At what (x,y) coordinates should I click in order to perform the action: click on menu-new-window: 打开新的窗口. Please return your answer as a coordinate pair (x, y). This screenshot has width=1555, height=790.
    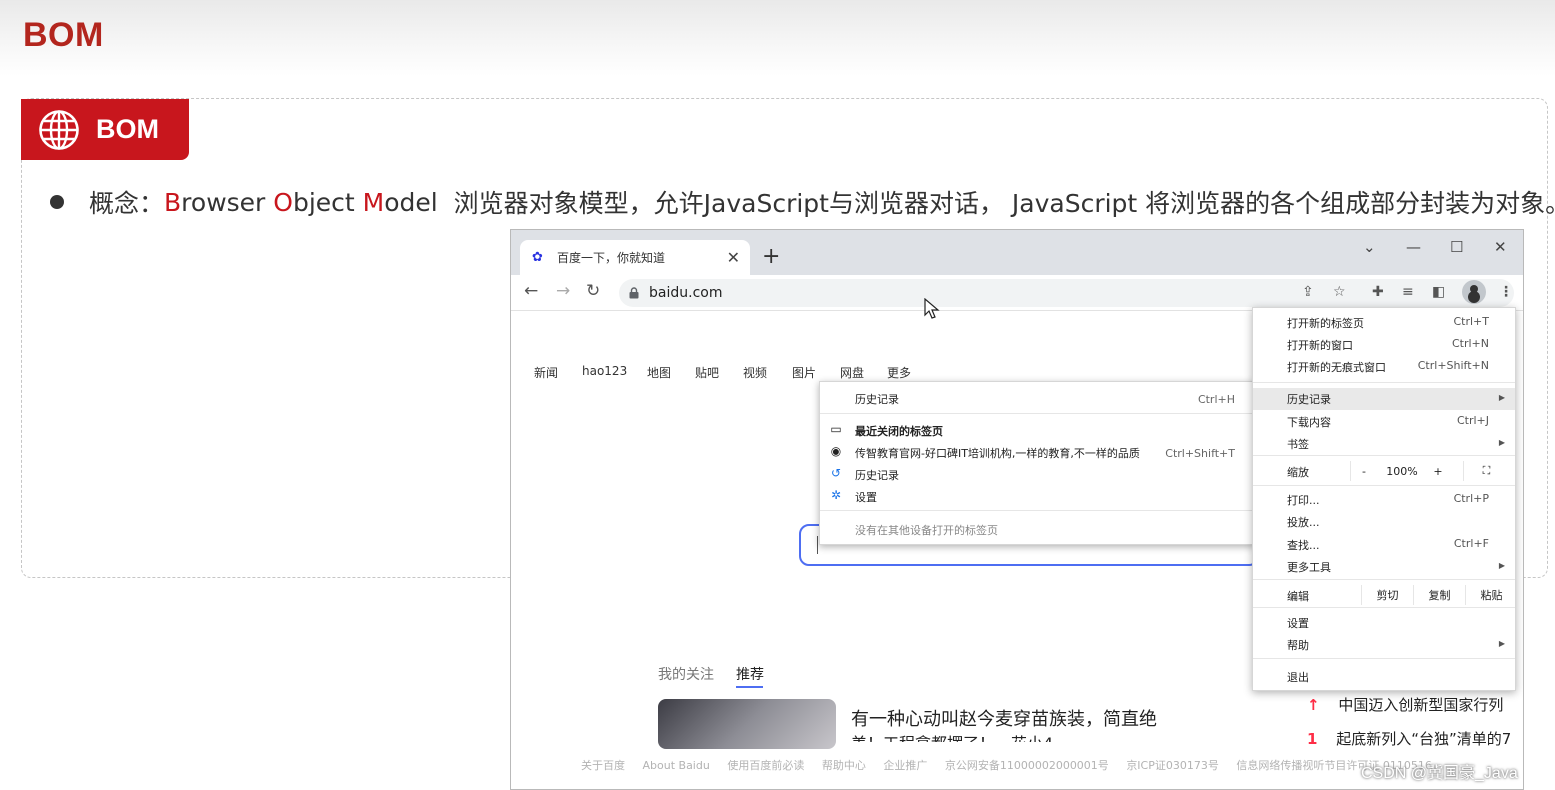
    Looking at the image, I should click on (1320, 345).